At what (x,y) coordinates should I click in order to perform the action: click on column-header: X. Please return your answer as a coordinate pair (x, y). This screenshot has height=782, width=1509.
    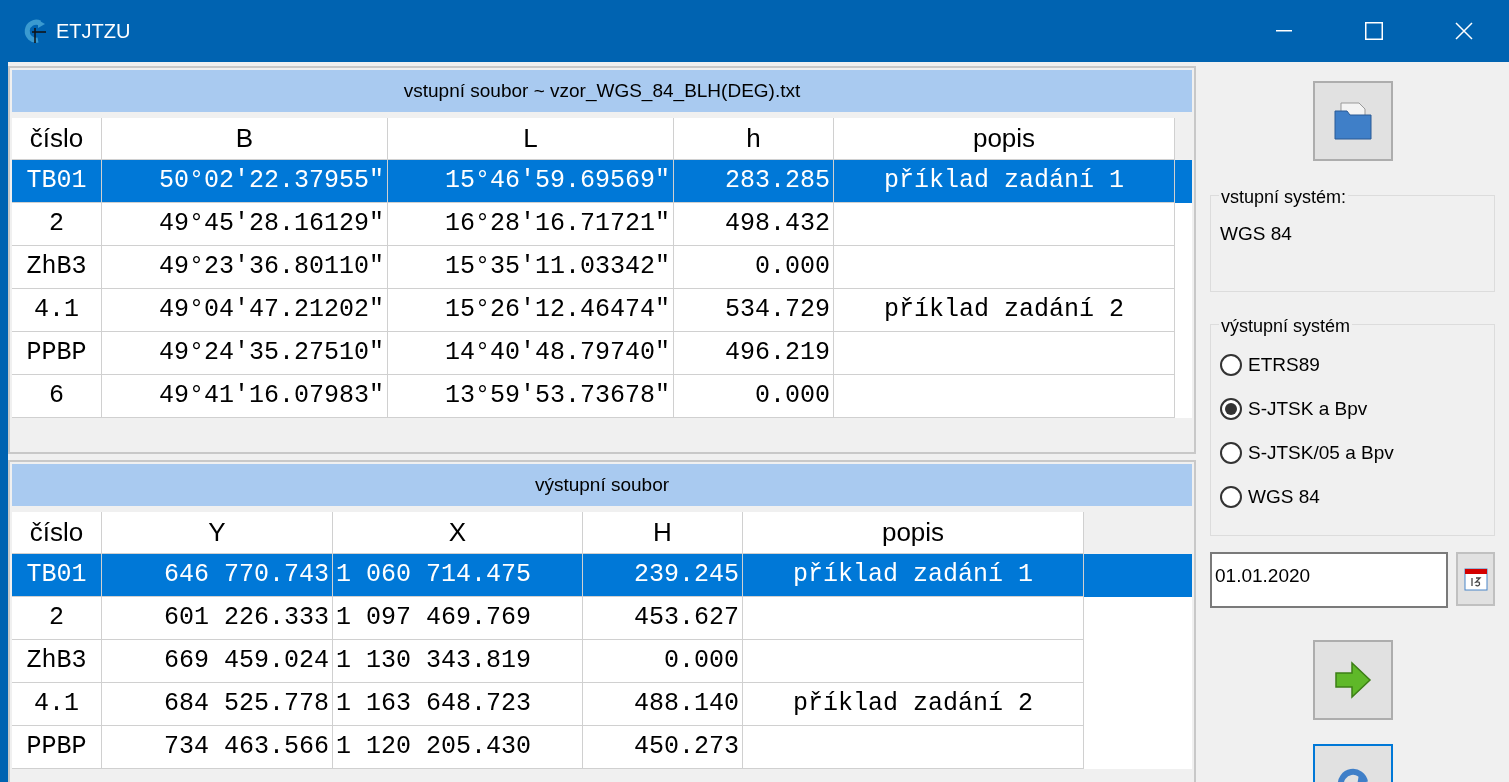
    Looking at the image, I should click on (458, 533).